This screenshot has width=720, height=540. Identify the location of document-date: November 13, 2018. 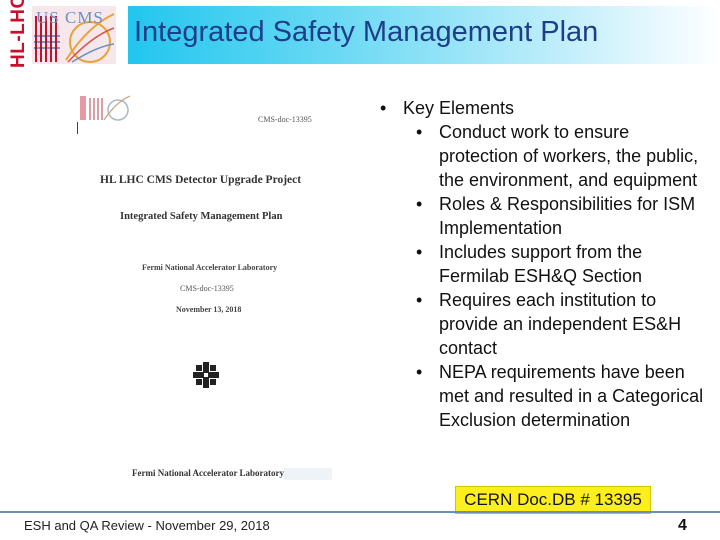
(209, 309).